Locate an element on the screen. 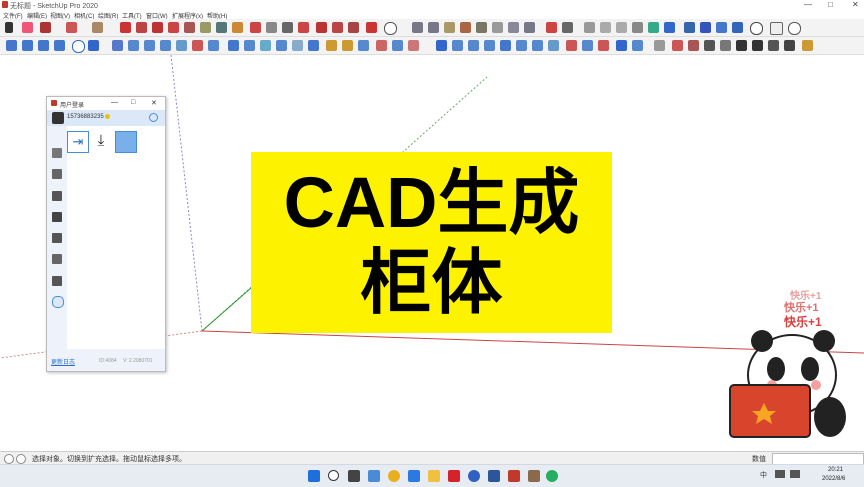 This screenshot has height=487, width=864. back-view-icon is located at coordinates (481, 27).